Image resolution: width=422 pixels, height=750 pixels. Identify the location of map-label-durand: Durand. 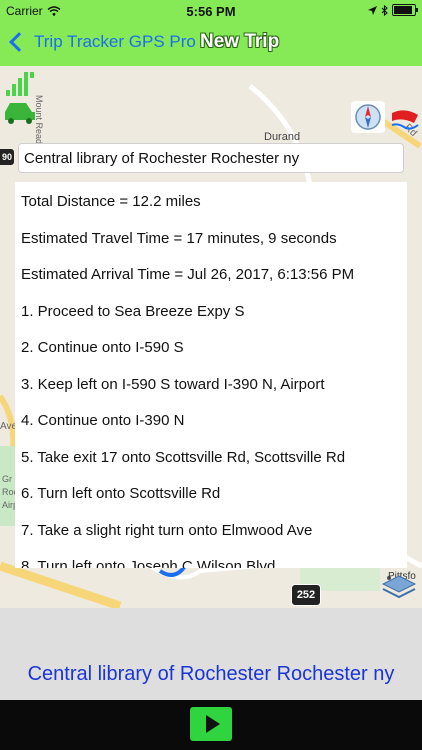
(282, 137).